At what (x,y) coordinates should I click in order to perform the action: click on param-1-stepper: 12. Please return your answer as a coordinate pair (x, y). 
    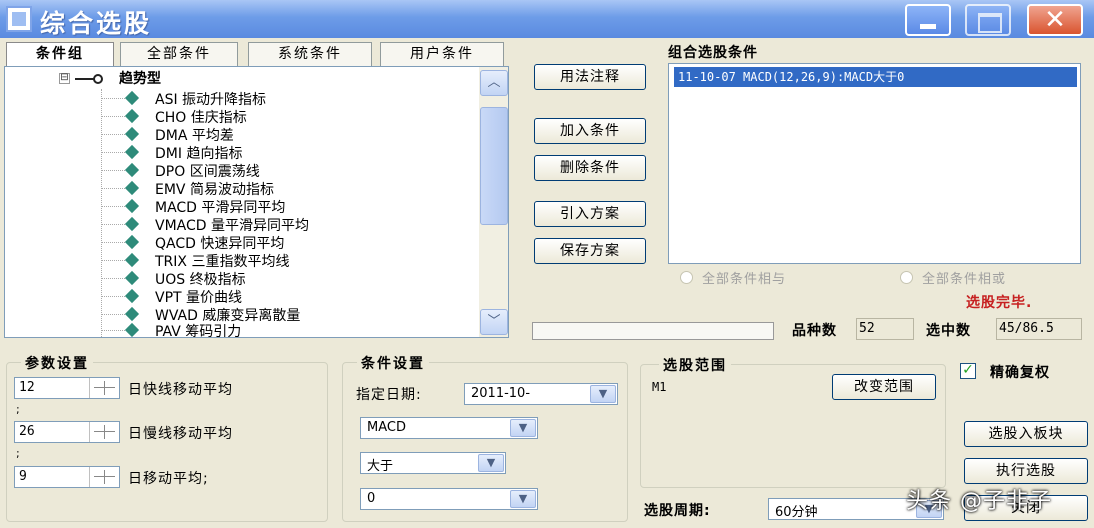
    Looking at the image, I should click on (67, 388).